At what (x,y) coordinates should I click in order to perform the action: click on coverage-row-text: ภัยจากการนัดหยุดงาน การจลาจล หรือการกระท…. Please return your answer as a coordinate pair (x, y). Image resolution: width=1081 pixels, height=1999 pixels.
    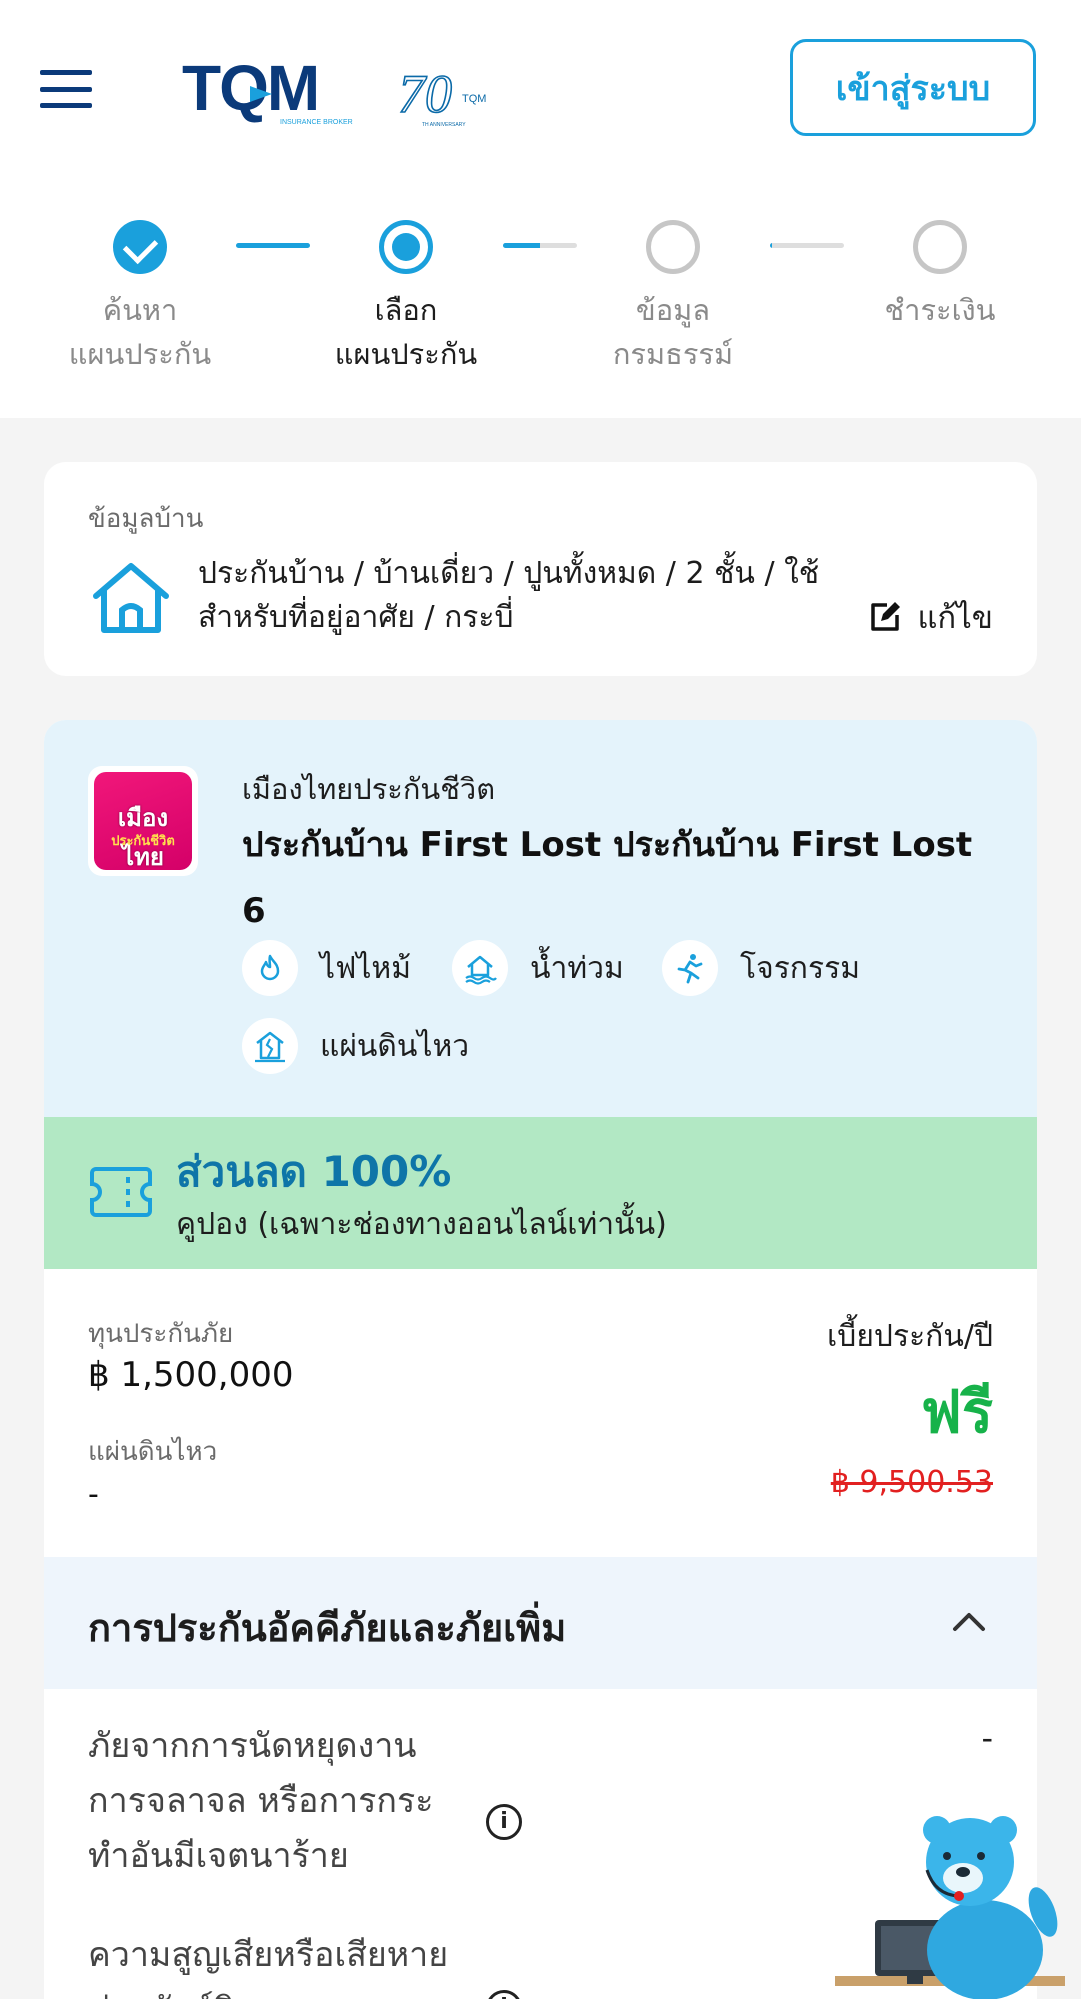
    Looking at the image, I should click on (261, 1801).